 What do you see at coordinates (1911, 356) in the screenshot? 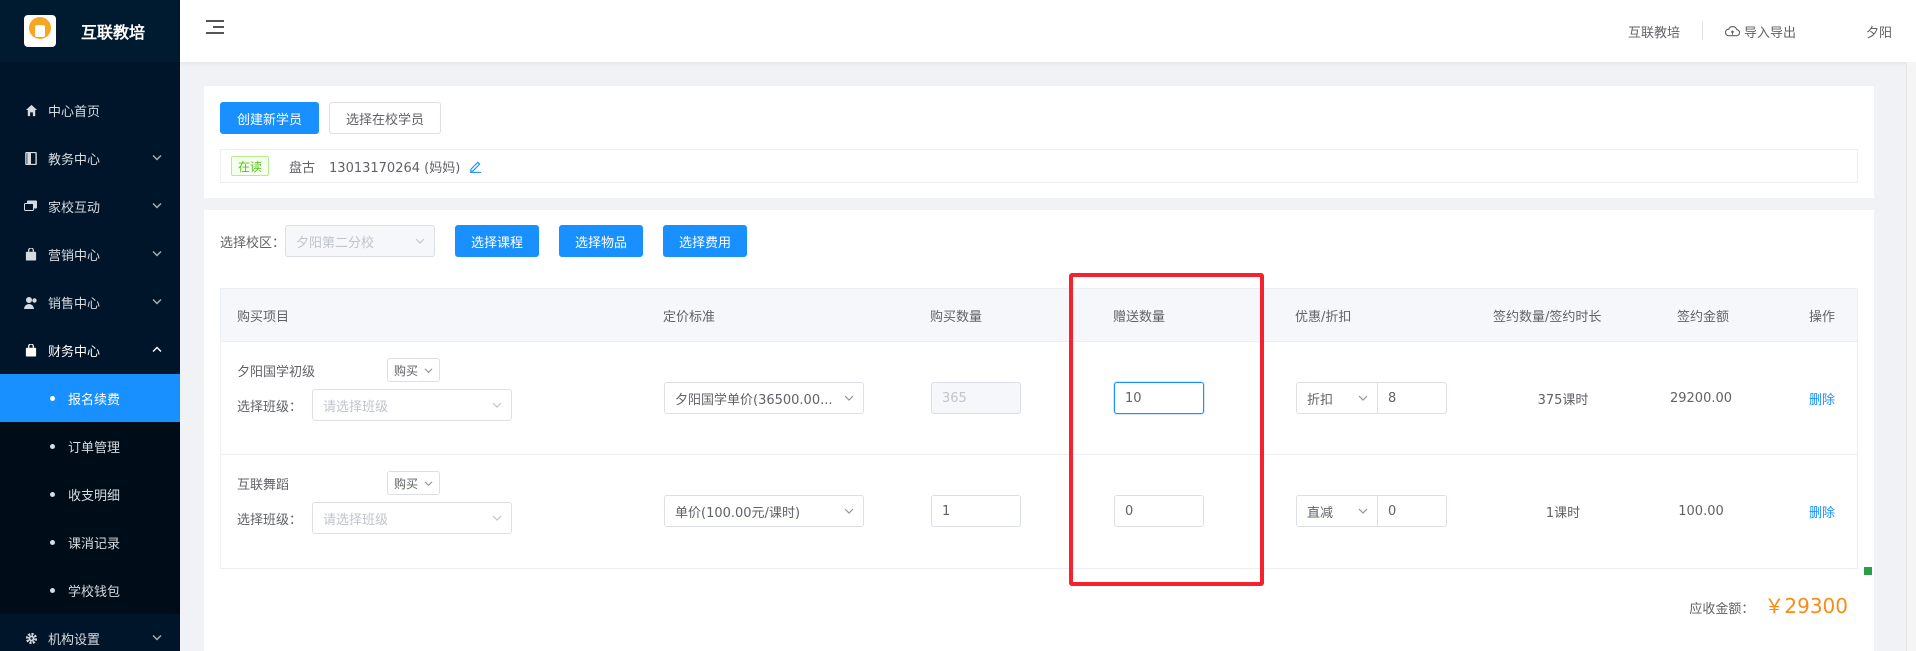
I see `page-scrollbar` at bounding box center [1911, 356].